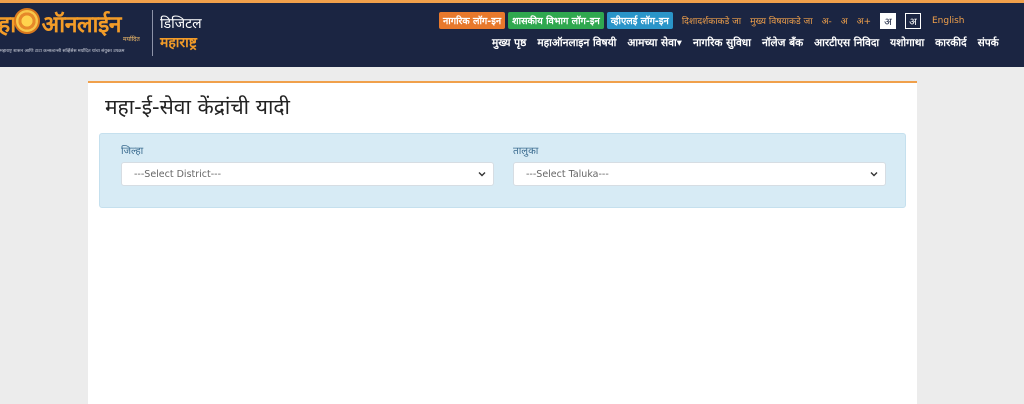 The height and width of the screenshot is (404, 1024). I want to click on language-switch-link: English, so click(948, 21).